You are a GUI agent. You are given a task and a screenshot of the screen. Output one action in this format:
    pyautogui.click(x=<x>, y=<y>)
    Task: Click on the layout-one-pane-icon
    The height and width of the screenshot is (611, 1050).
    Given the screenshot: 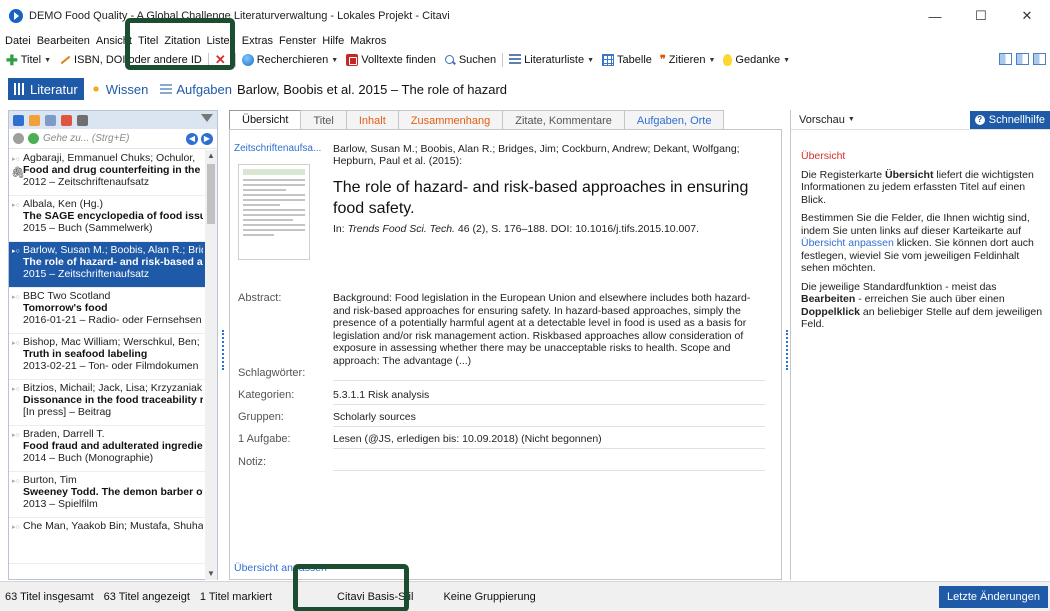 What is the action you would take?
    pyautogui.click(x=1039, y=59)
    